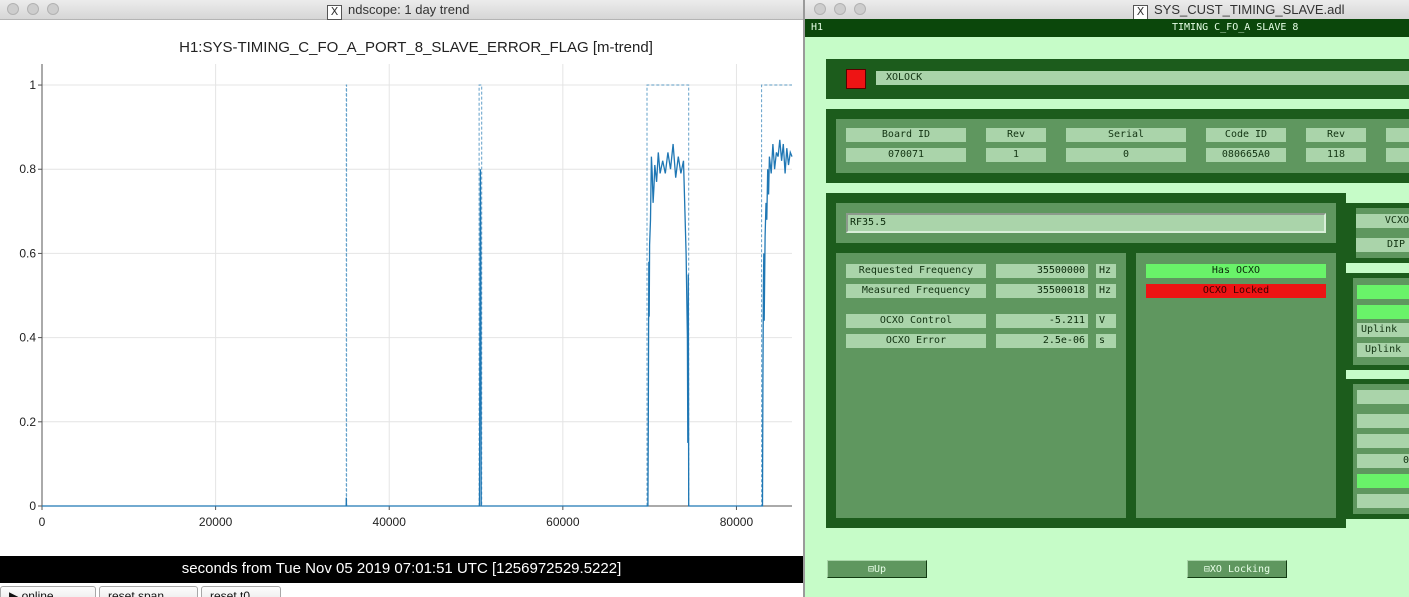  What do you see at coordinates (390, 522) in the screenshot?
I see `x-tick-label: 40000` at bounding box center [390, 522].